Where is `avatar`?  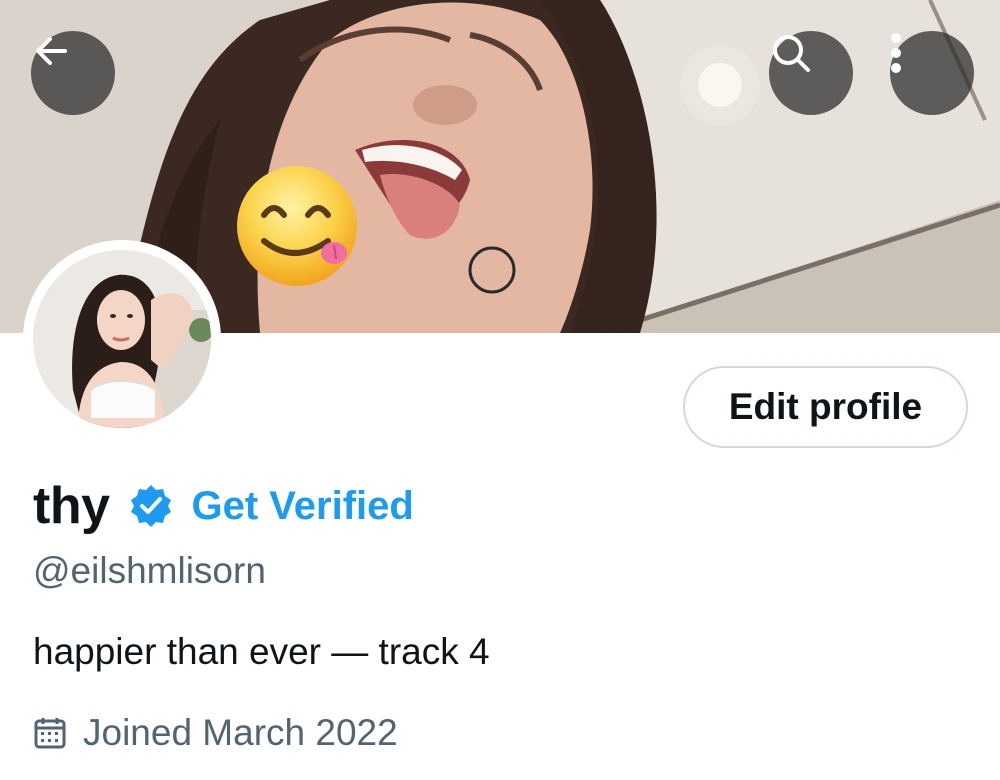 avatar is located at coordinates (122, 339).